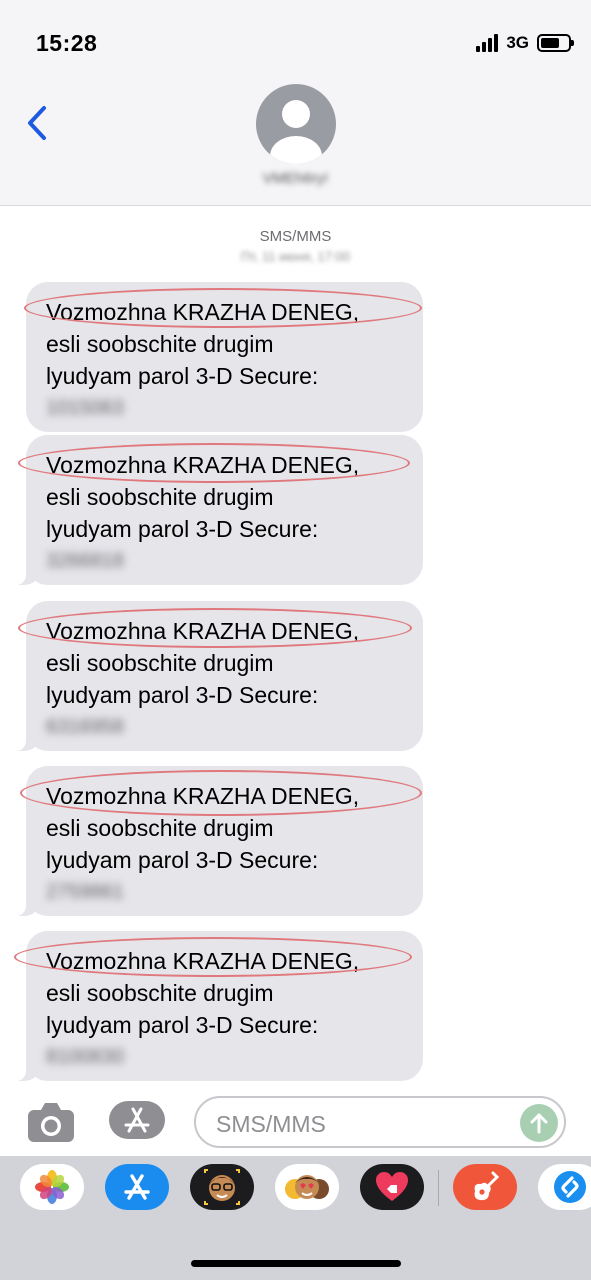 The image size is (591, 1280). I want to click on animoji-icon, so click(307, 1187).